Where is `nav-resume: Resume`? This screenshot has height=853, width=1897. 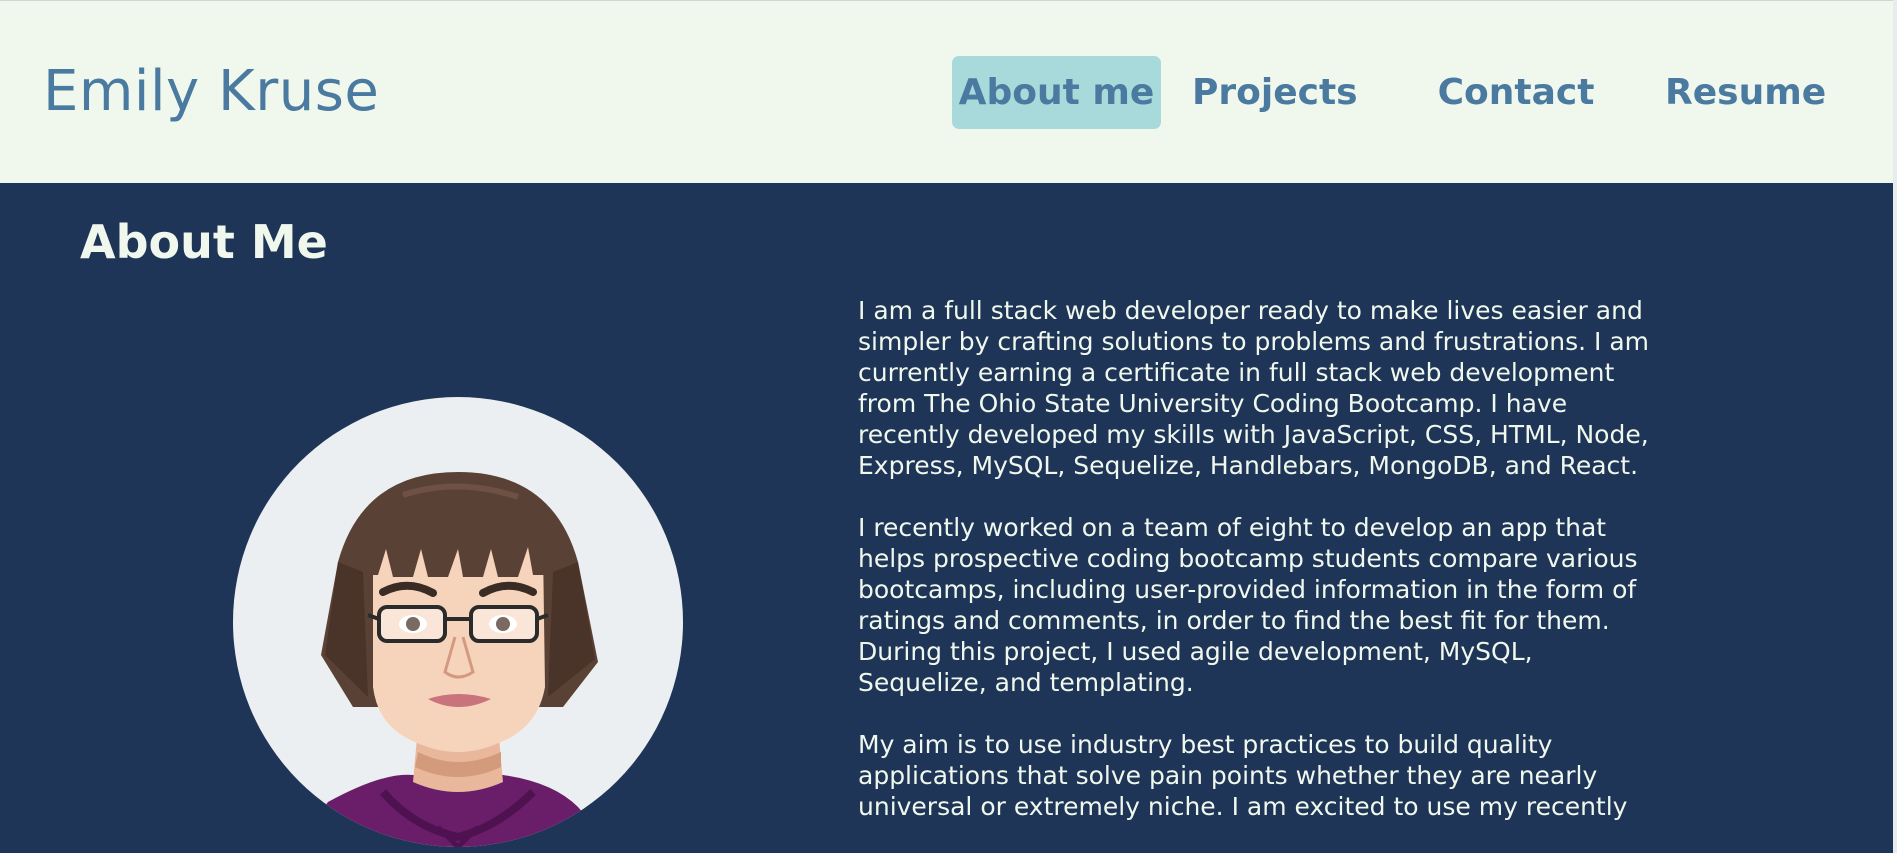
nav-resume: Resume is located at coordinates (1745, 92).